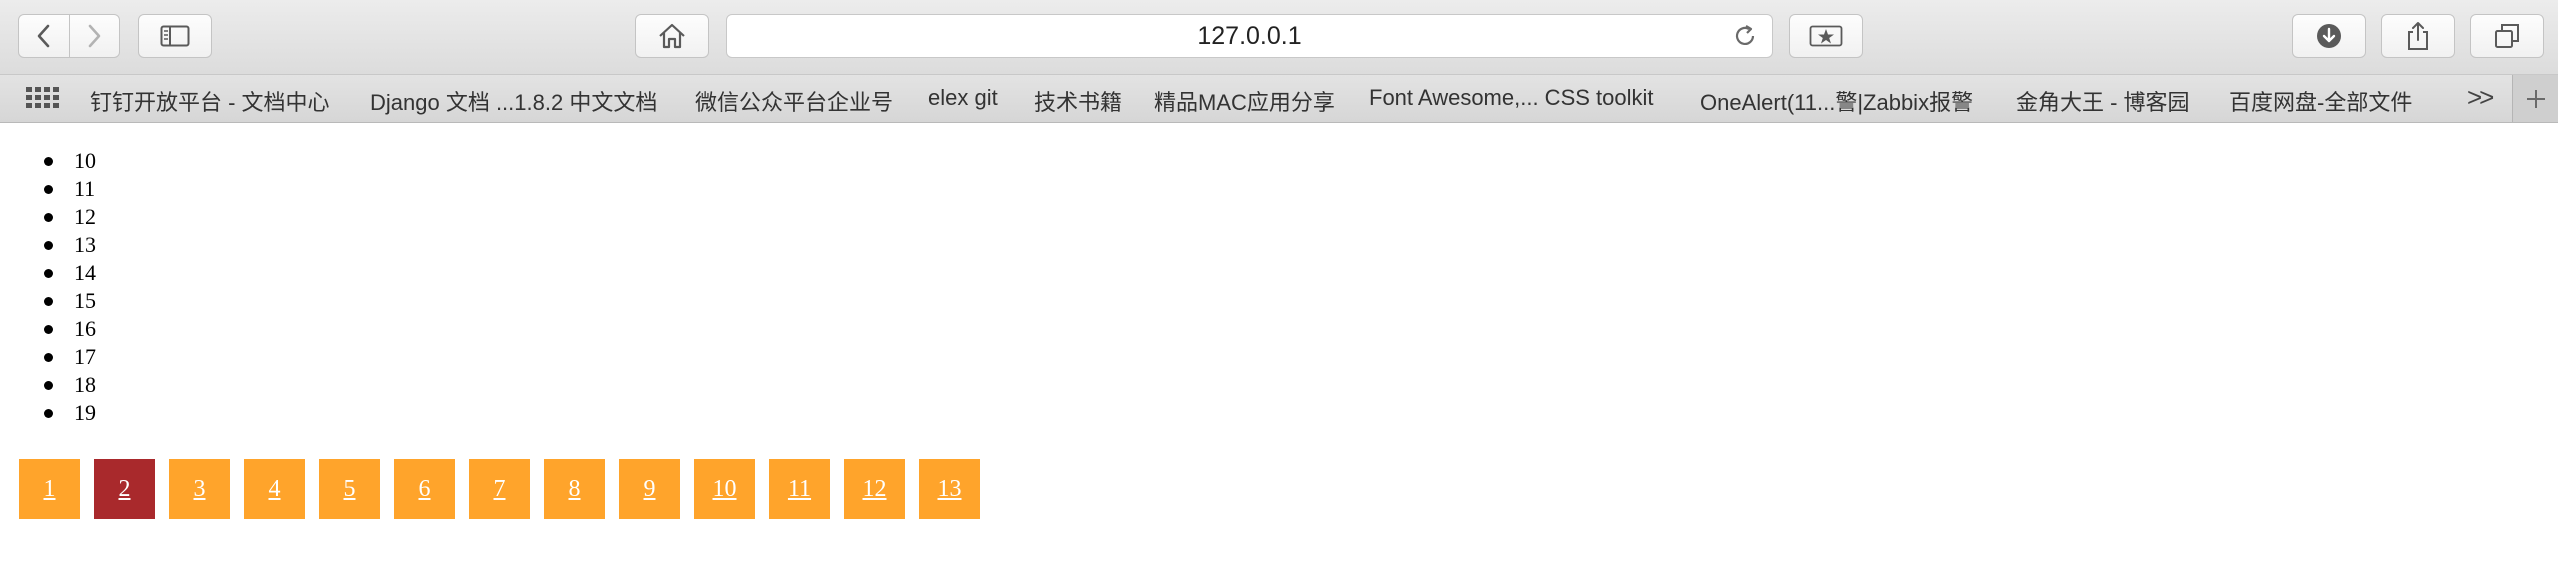 The width and height of the screenshot is (2558, 574). I want to click on reload-button, so click(1745, 38).